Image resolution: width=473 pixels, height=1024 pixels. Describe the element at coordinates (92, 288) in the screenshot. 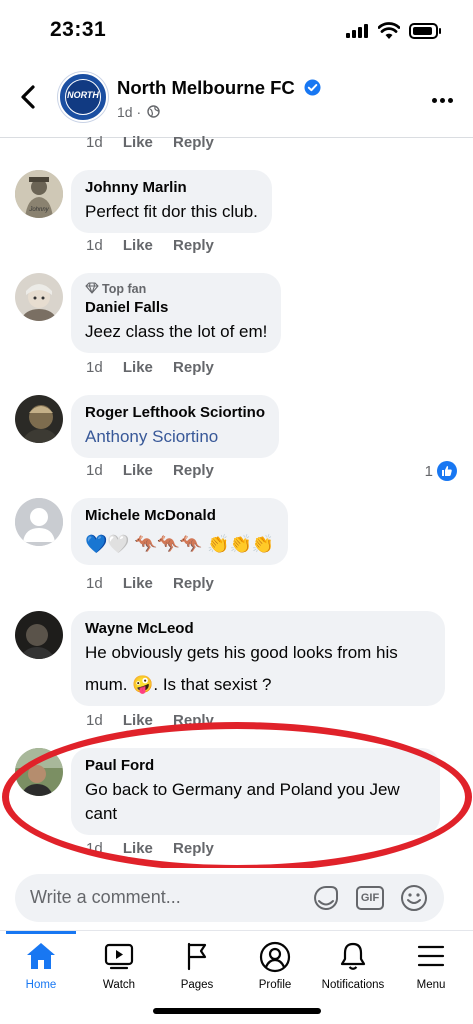

I see `diamond-icon` at that location.